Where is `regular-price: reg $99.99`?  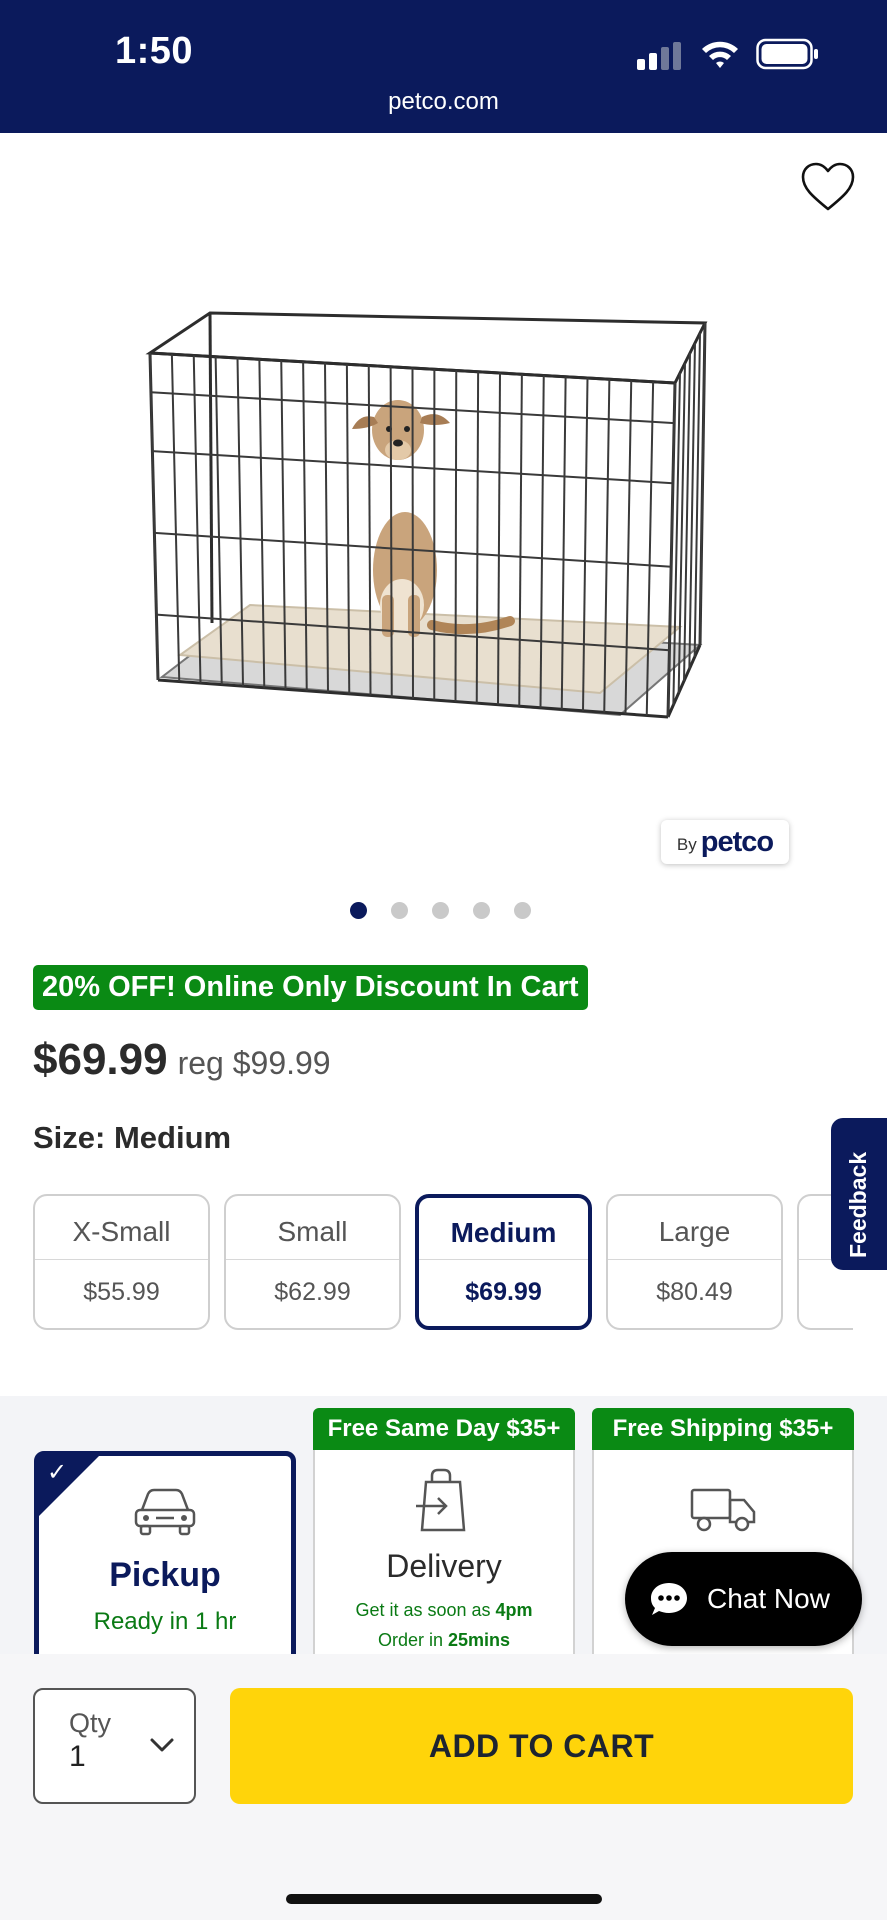 regular-price: reg $99.99 is located at coordinates (254, 1063).